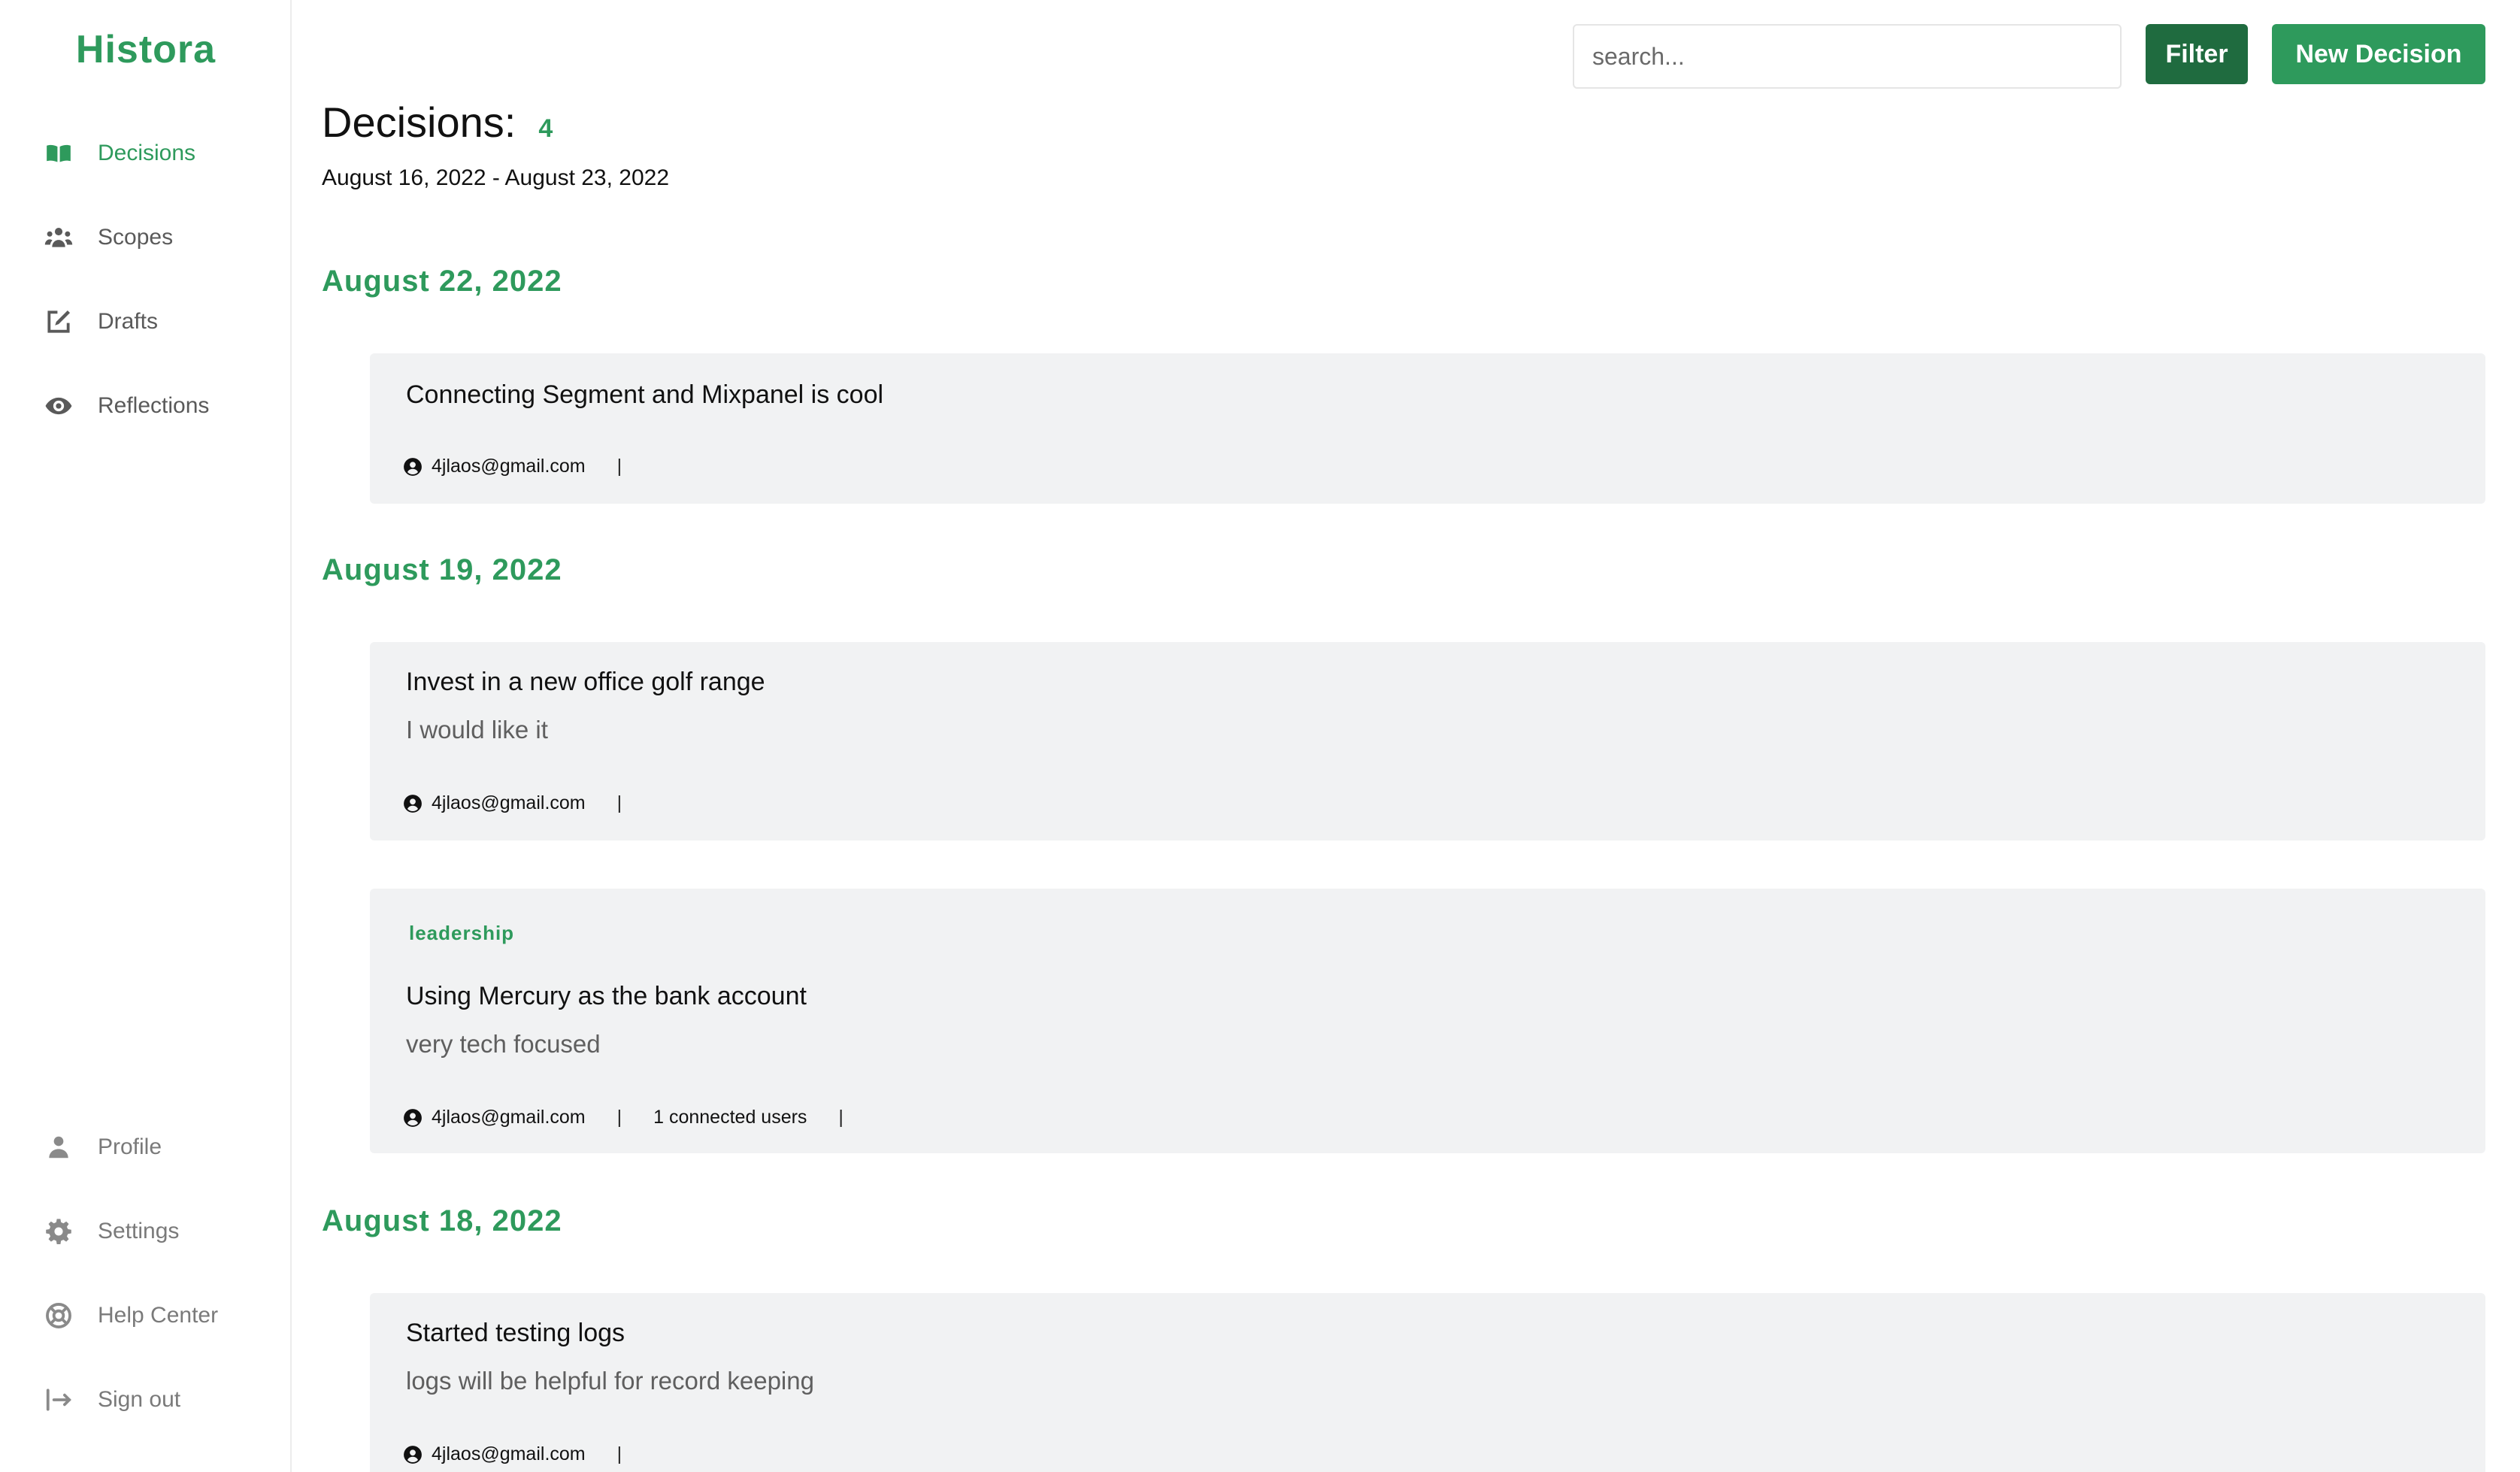 This screenshot has width=2520, height=1472. I want to click on connected-users-count: 1 connected users, so click(730, 1118).